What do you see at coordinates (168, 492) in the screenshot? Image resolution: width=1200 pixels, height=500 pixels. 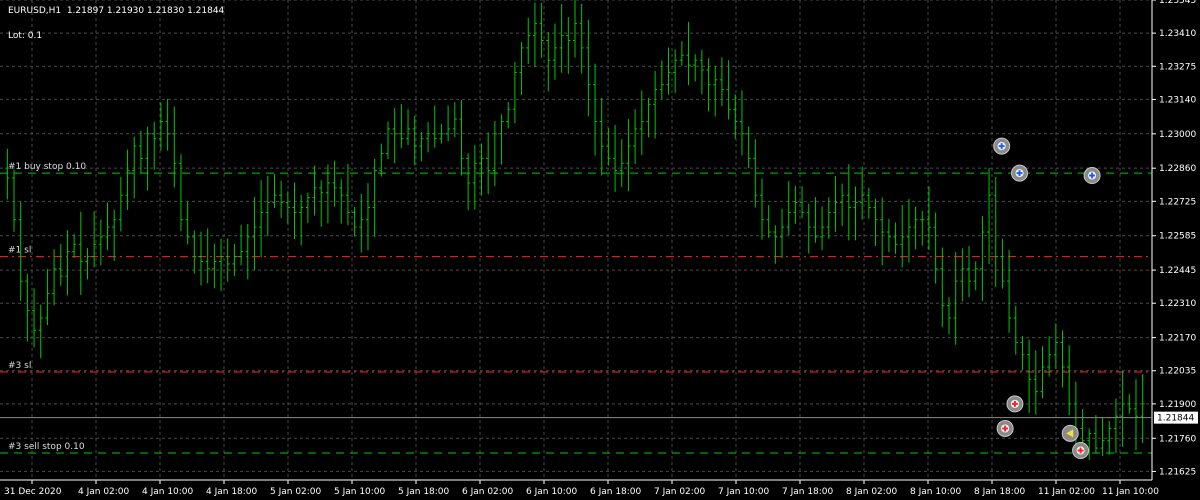 I see `x-tick-label: 4 Jan 10:00` at bounding box center [168, 492].